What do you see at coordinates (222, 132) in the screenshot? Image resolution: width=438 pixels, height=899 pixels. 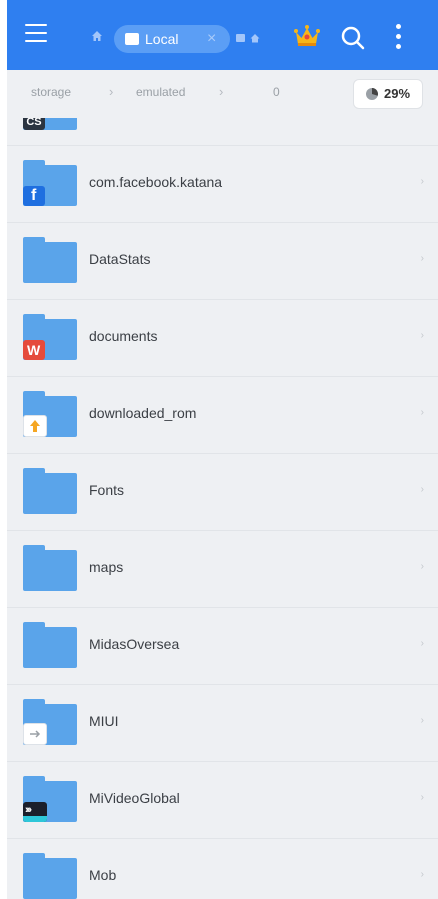 I see `list-item: CS` at bounding box center [222, 132].